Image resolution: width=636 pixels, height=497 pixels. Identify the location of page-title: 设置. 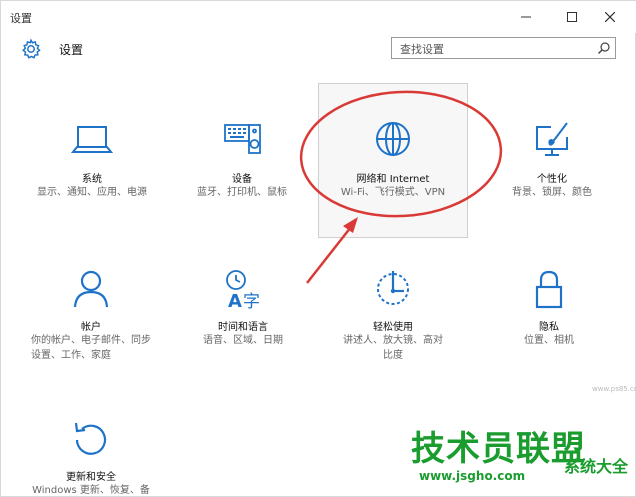
(71, 50).